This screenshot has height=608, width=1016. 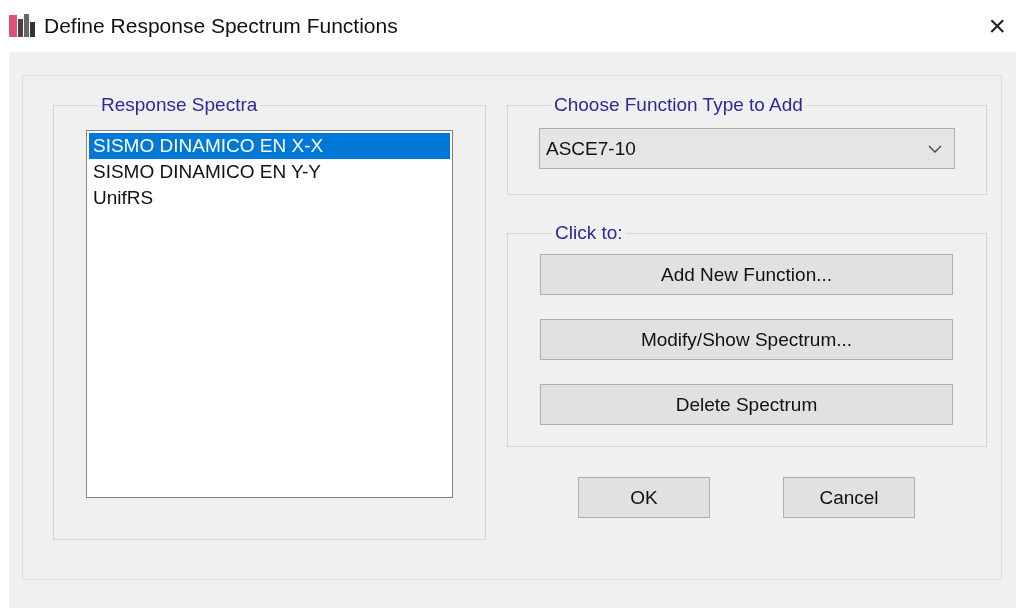 I want to click on group-label: Click to:, so click(x=589, y=233).